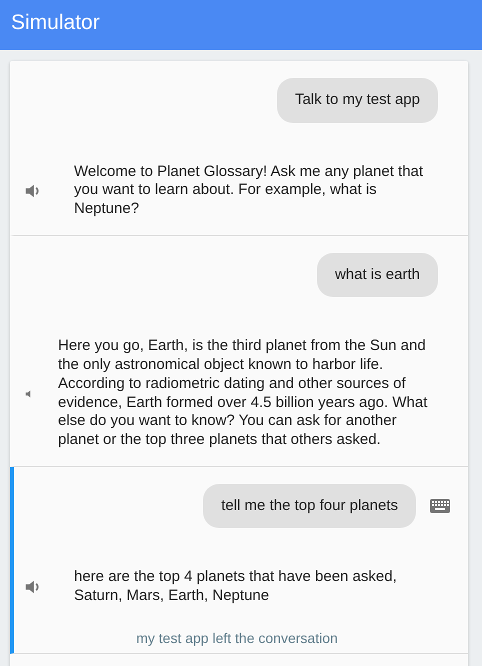 This screenshot has height=666, width=482. I want to click on assistant-reply: here are the top 4 planets that have been asked, Saturn, Mars, Earth, Neptune, so click(236, 587).